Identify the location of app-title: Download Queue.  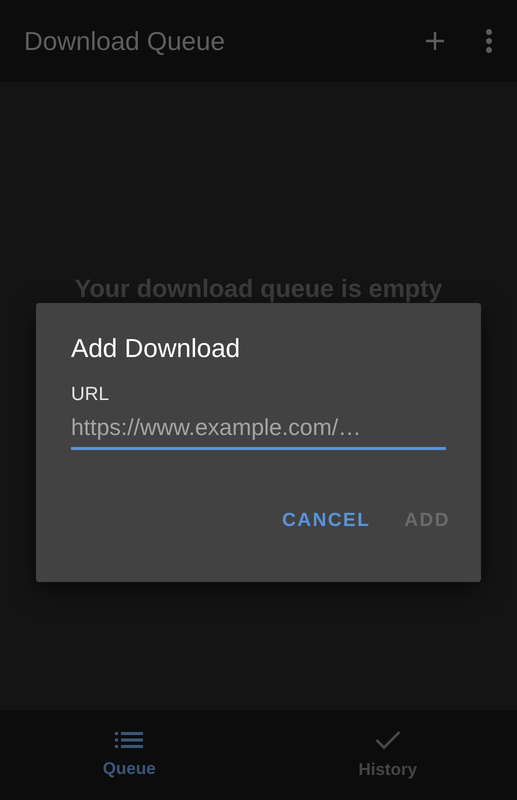
(125, 41).